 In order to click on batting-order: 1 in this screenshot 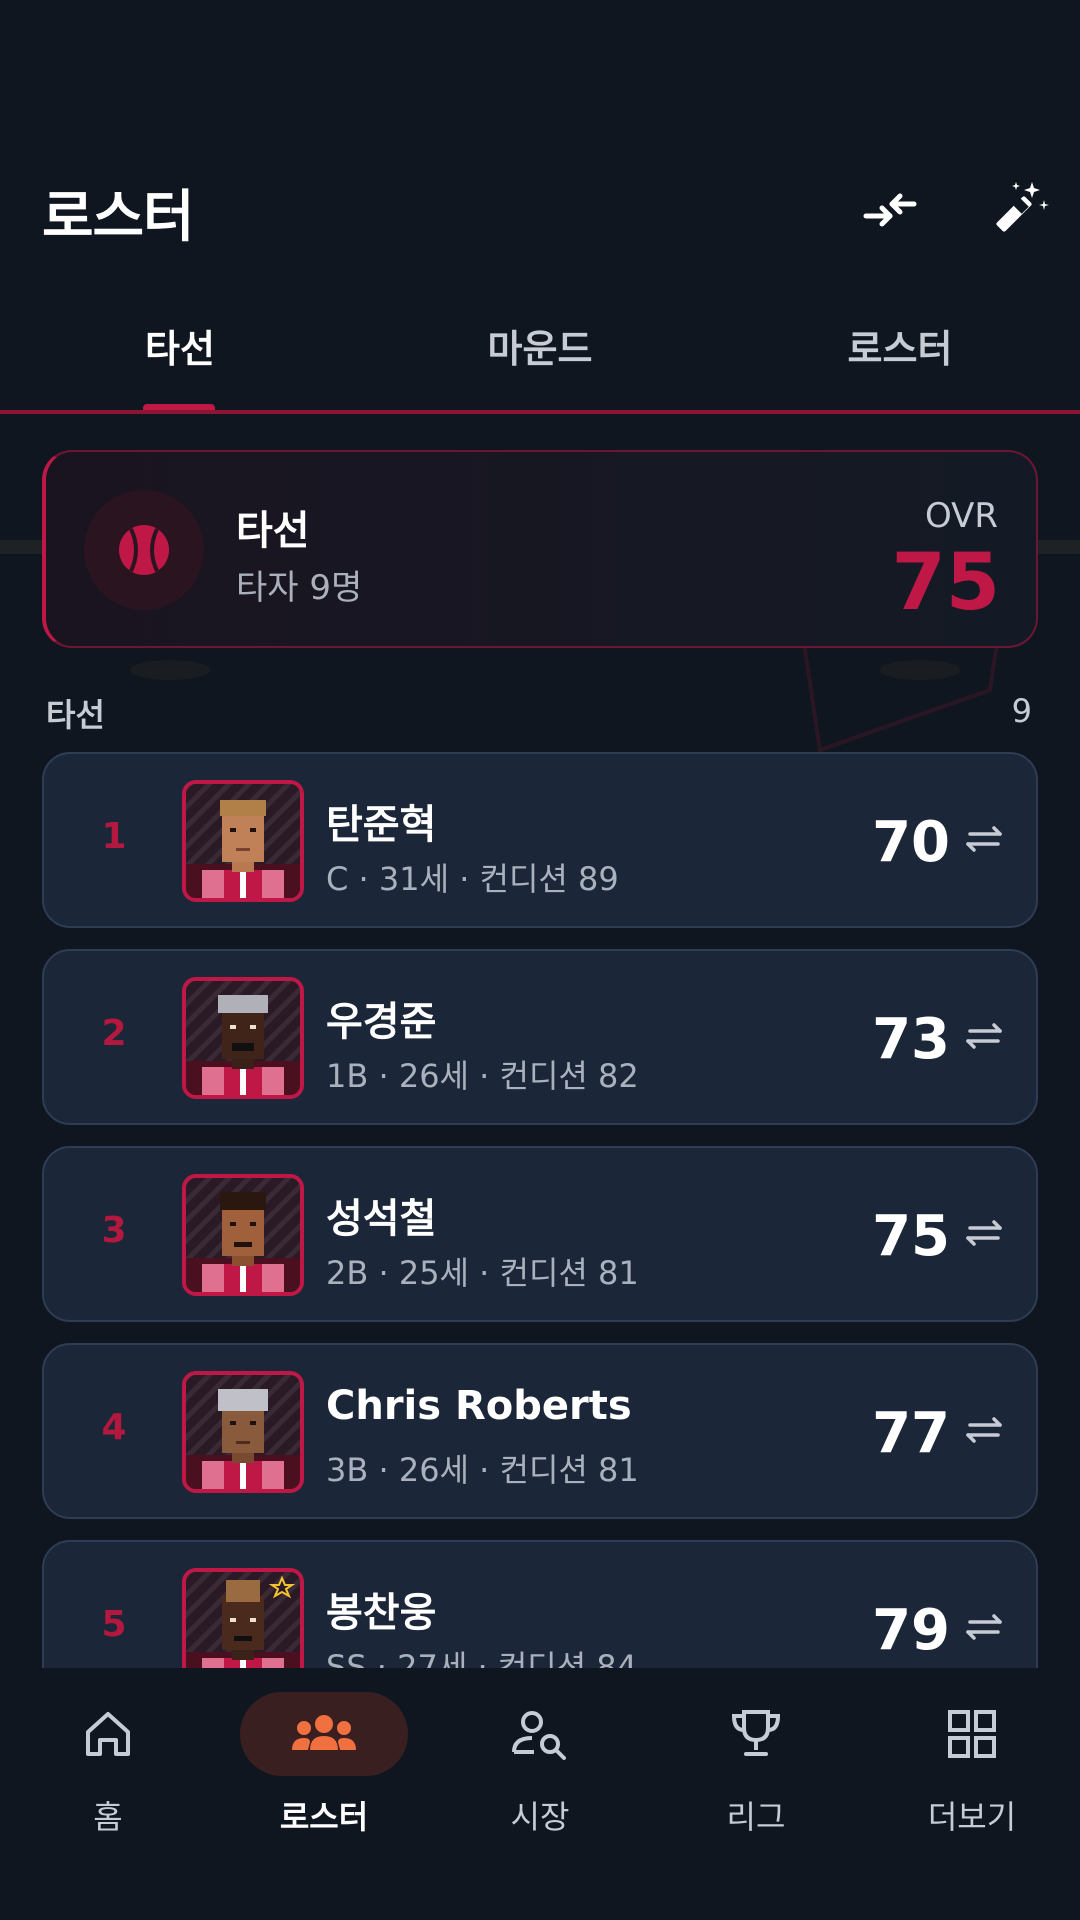, I will do `click(114, 836)`.